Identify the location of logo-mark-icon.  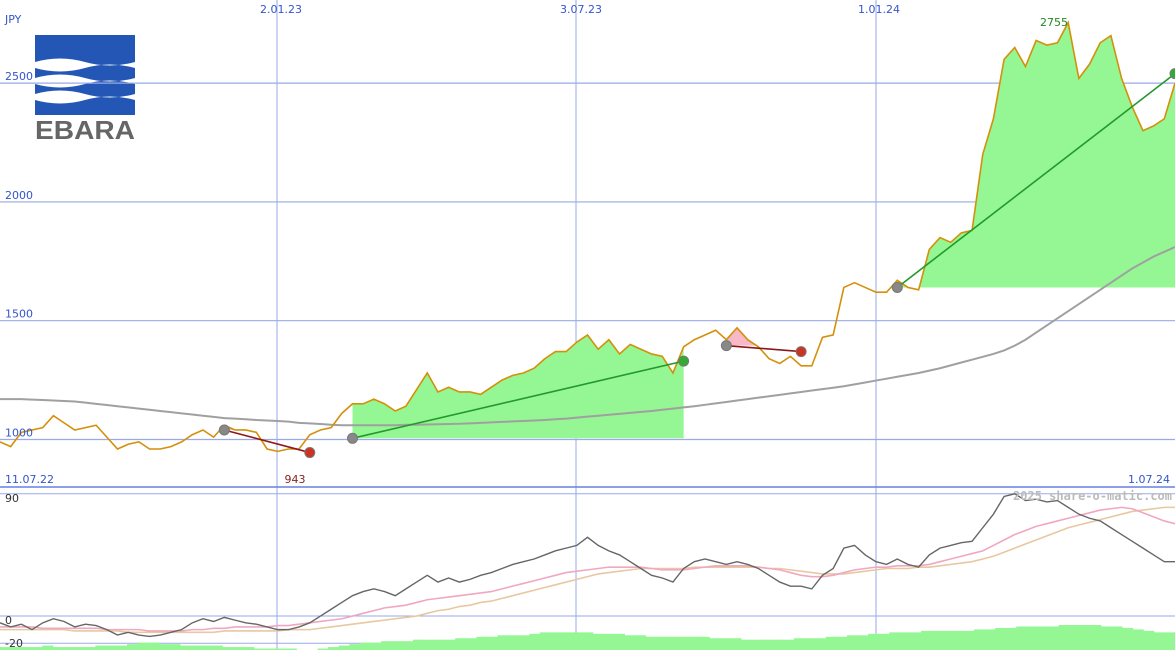
(85, 75).